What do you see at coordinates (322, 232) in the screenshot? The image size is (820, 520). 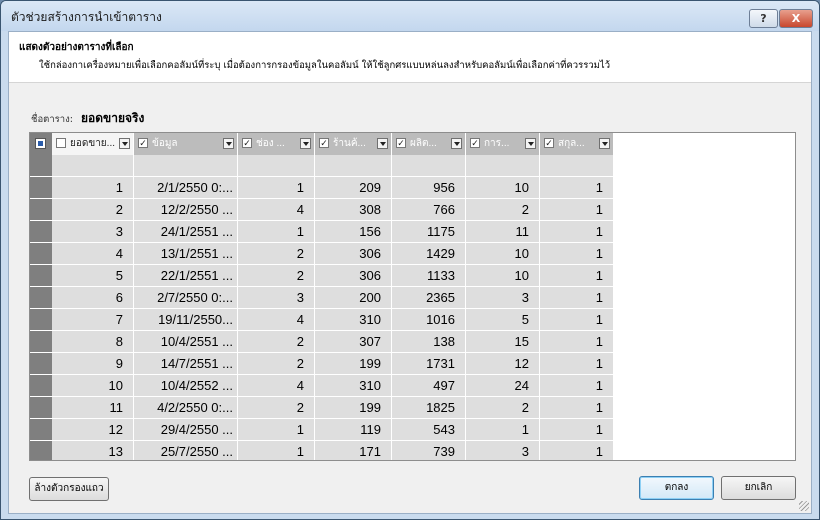 I see `table-row: 3 24/1/2551 ... 1 156 1175 11 1` at bounding box center [322, 232].